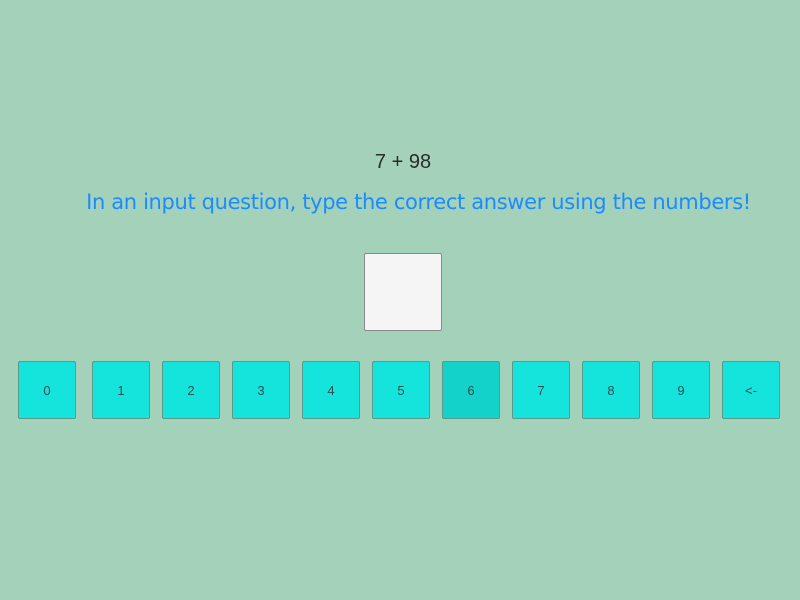 This screenshot has width=800, height=600. What do you see at coordinates (681, 390) in the screenshot?
I see `key-9-button: 9` at bounding box center [681, 390].